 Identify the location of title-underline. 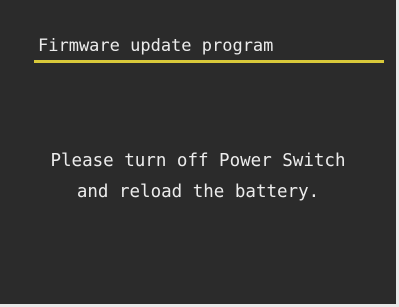
(209, 61).